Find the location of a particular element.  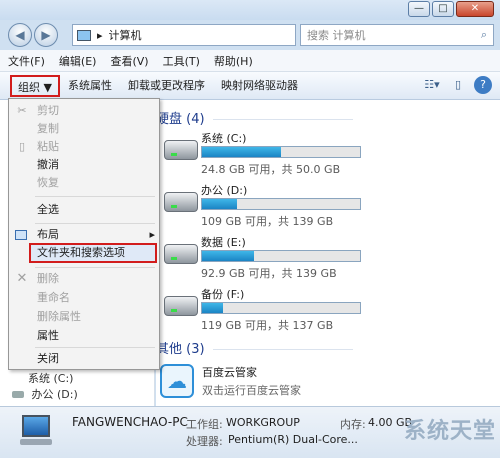

menu-bar: 文件(F) 编辑(E) 查看(V) 工具(T) 帮助(H) is located at coordinates (250, 61).